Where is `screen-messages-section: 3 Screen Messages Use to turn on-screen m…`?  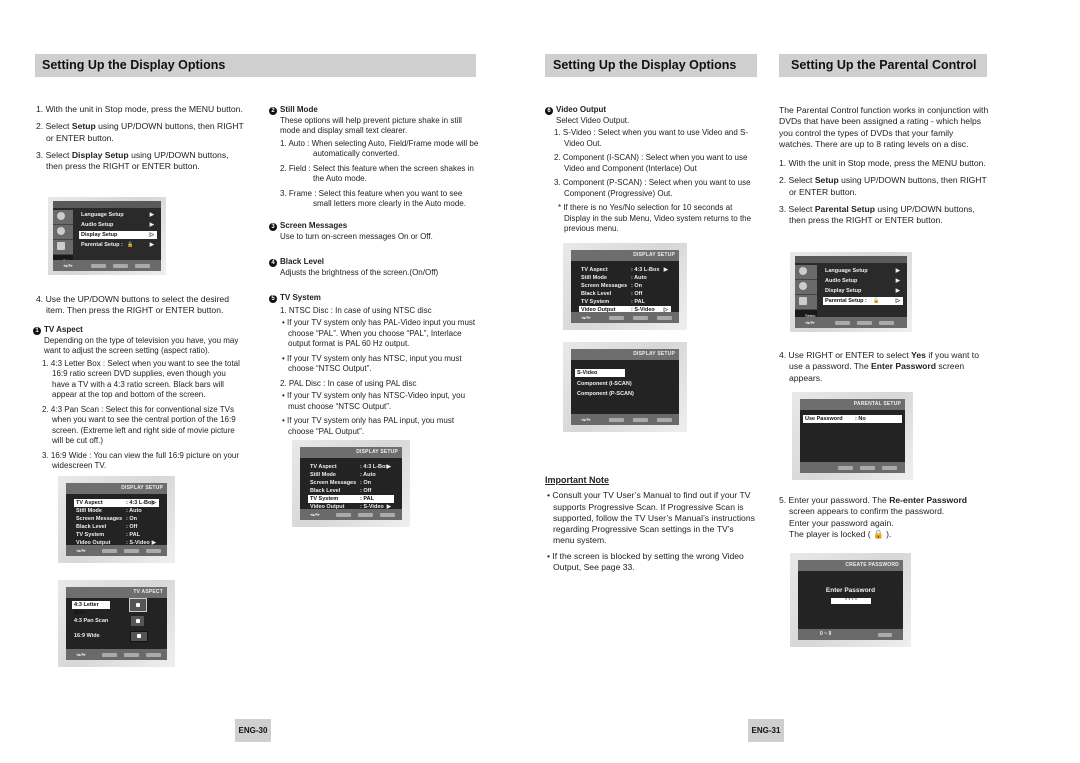
screen-messages-section: 3 Screen Messages Use to turn on-screen m… is located at coordinates (374, 231).